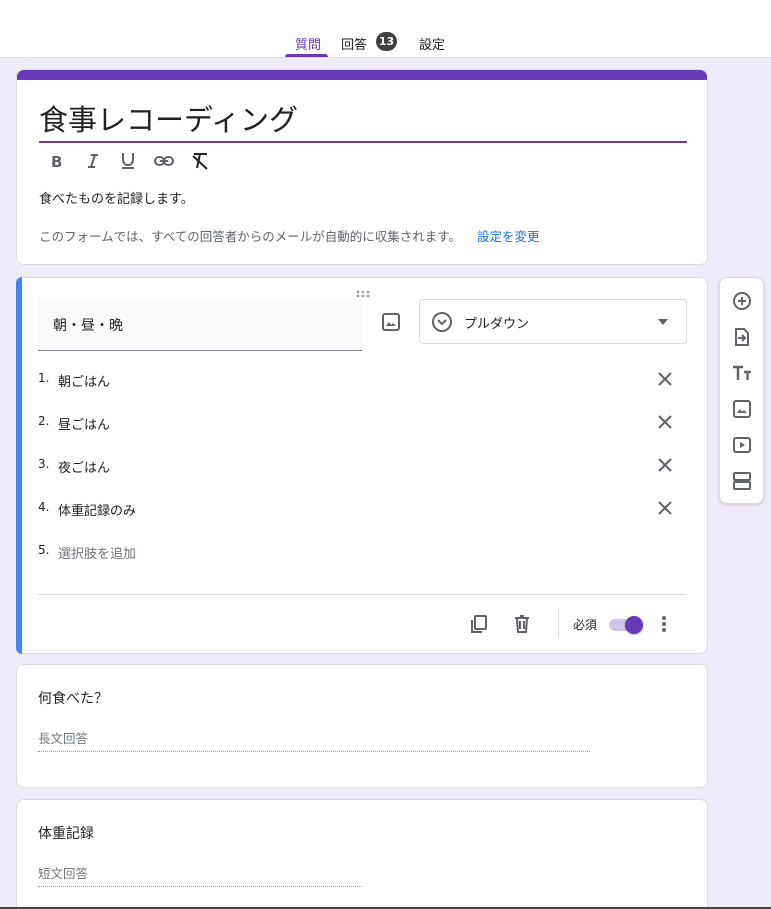 The height and width of the screenshot is (909, 771). What do you see at coordinates (44, 378) in the screenshot?
I see `option-number: 1.` at bounding box center [44, 378].